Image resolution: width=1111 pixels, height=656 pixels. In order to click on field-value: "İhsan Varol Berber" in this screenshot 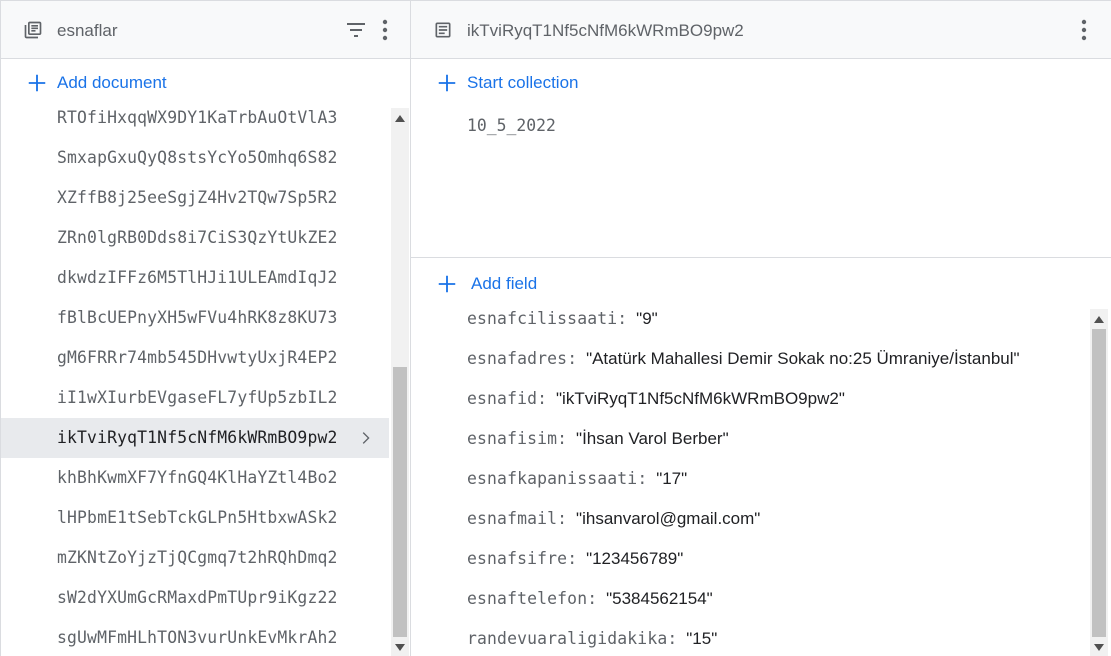, I will do `click(652, 438)`.